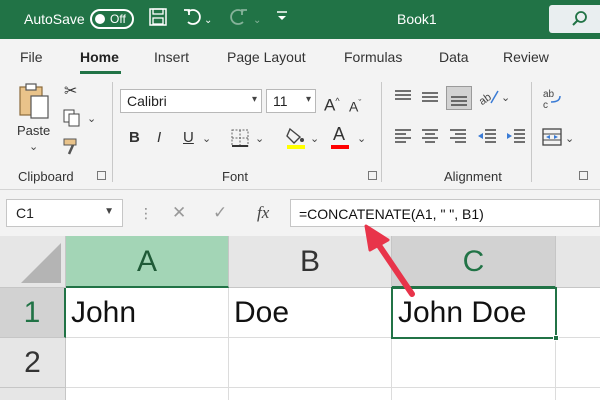 The height and width of the screenshot is (400, 600). What do you see at coordinates (240, 141) in the screenshot?
I see `borders-icon` at bounding box center [240, 141].